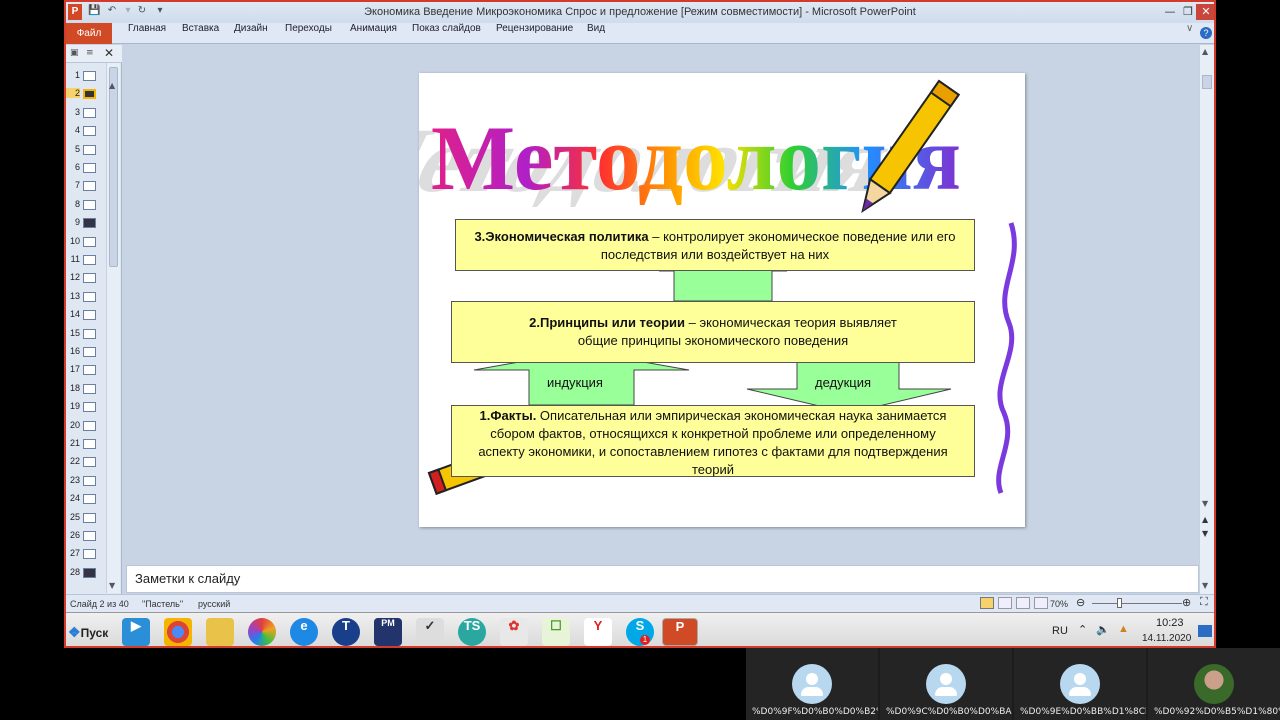  What do you see at coordinates (1206, 319) in the screenshot?
I see `slide-vertical-scrollbar: ▲ ▼ ▲ ▼ ▼` at bounding box center [1206, 319].